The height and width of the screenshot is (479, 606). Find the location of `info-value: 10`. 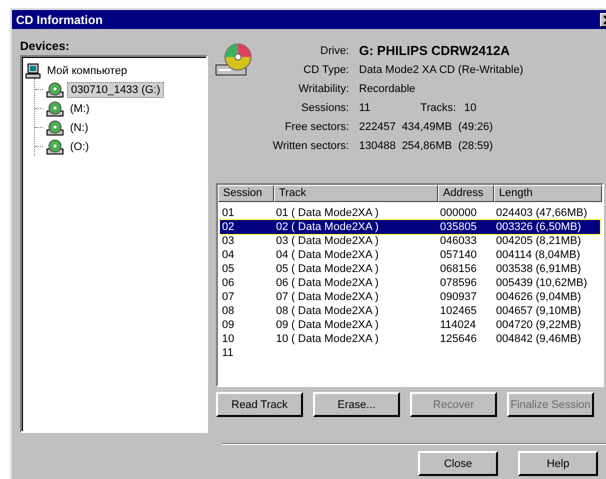

info-value: 10 is located at coordinates (470, 108).